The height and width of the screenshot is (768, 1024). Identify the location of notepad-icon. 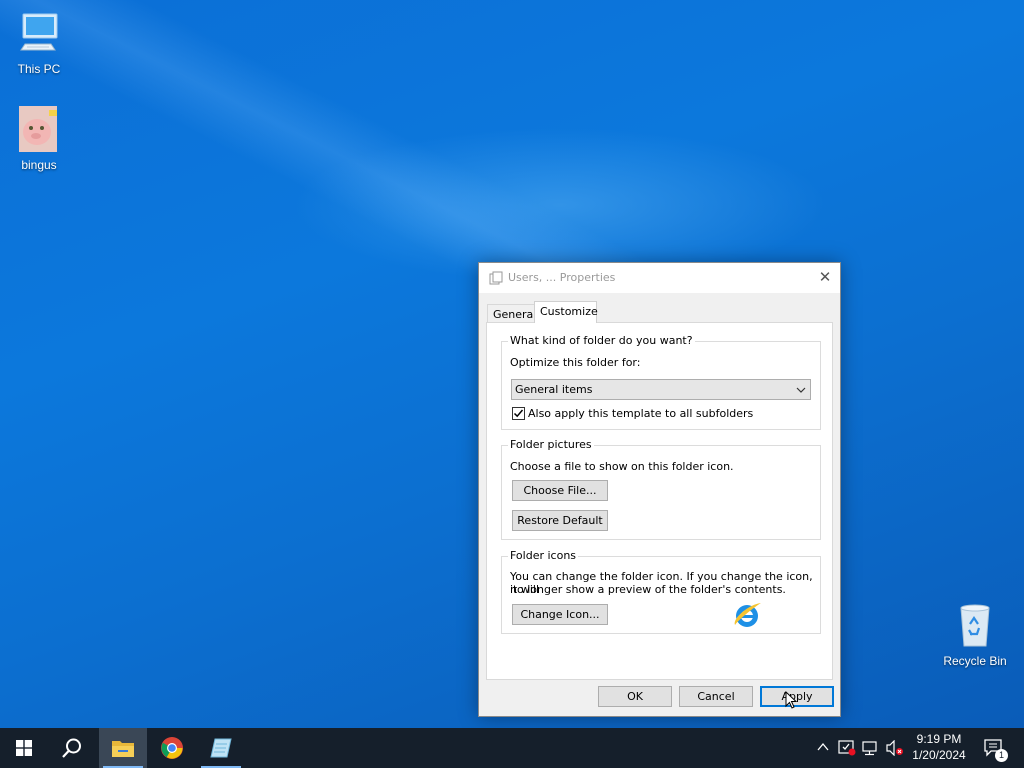
(221, 748).